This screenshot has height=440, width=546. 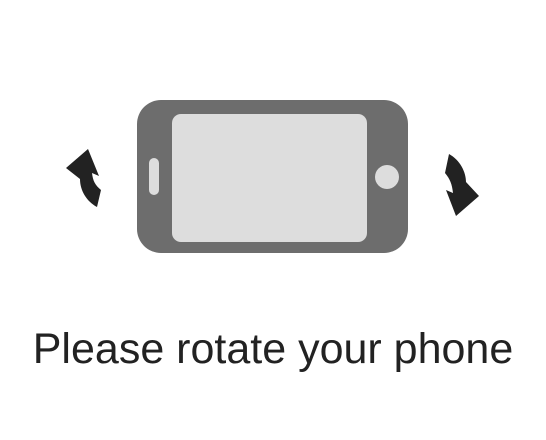 I want to click on phone-screen, so click(x=269, y=178).